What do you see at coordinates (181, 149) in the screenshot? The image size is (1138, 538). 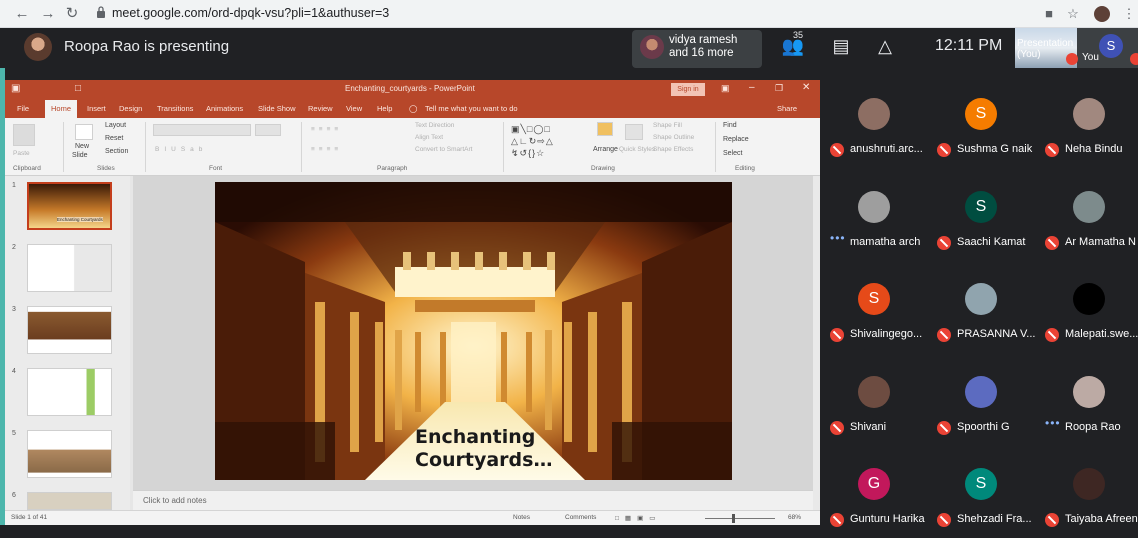 I see `font-format-buttons: BIUSab` at bounding box center [181, 149].